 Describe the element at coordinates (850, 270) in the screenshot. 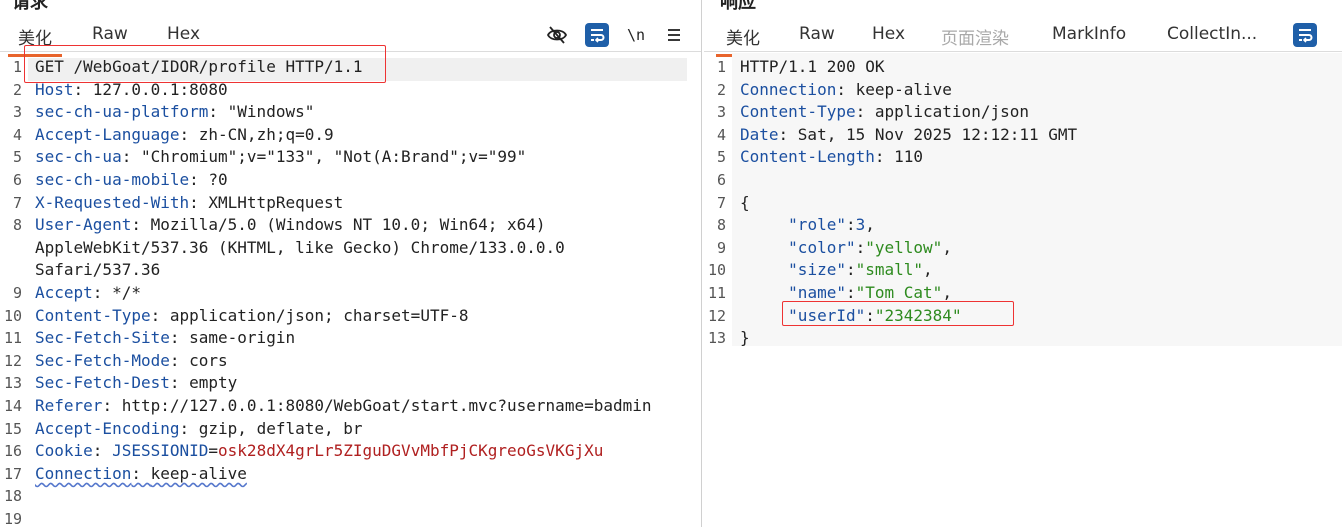

I see `json-colon: :` at that location.